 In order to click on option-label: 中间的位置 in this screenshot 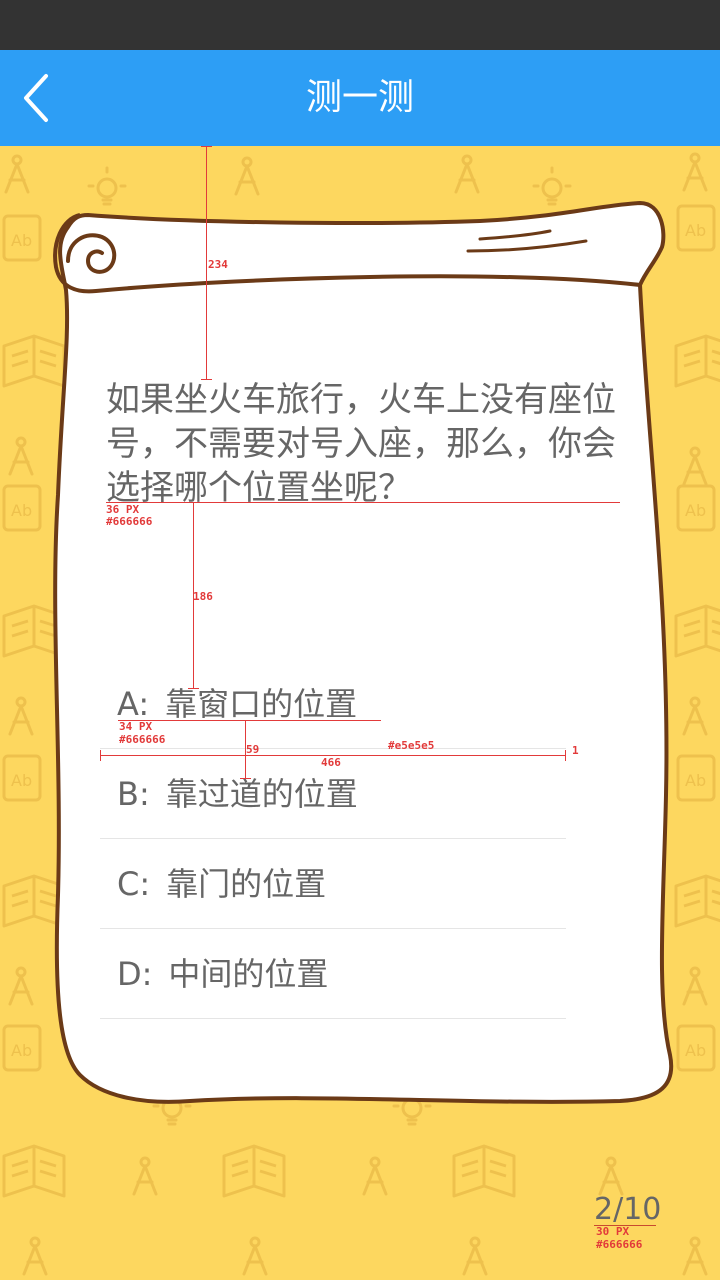, I will do `click(248, 974)`.